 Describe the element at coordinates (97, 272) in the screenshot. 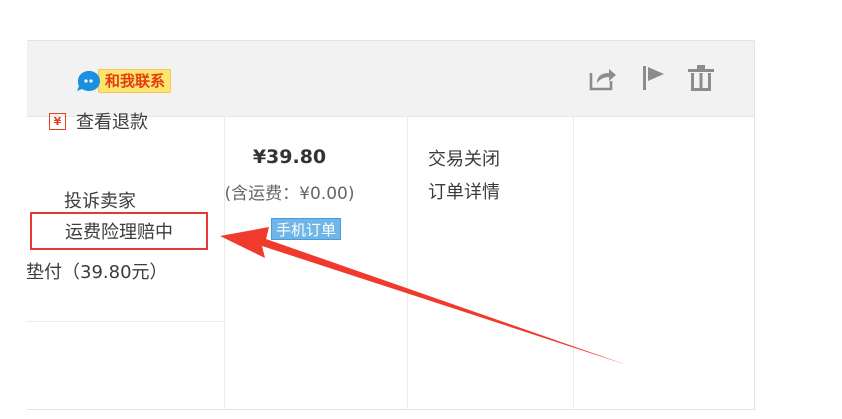

I see `advance-payment-text: 垫付（39.80元）` at that location.